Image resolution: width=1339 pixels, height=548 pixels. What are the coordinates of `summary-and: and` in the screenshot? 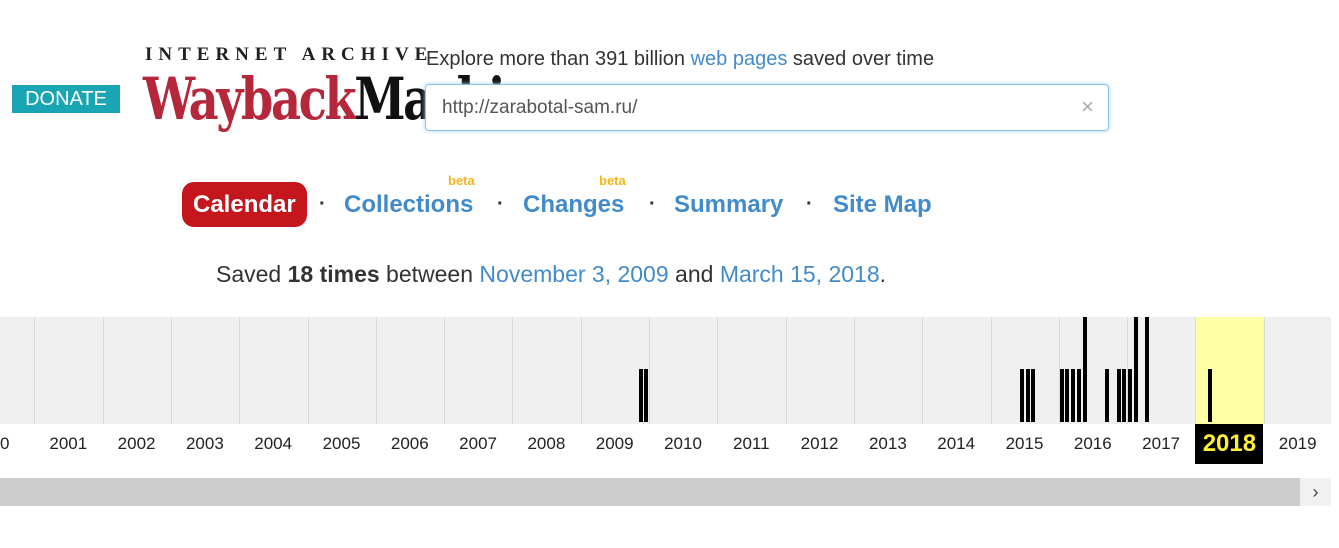 It's located at (694, 274).